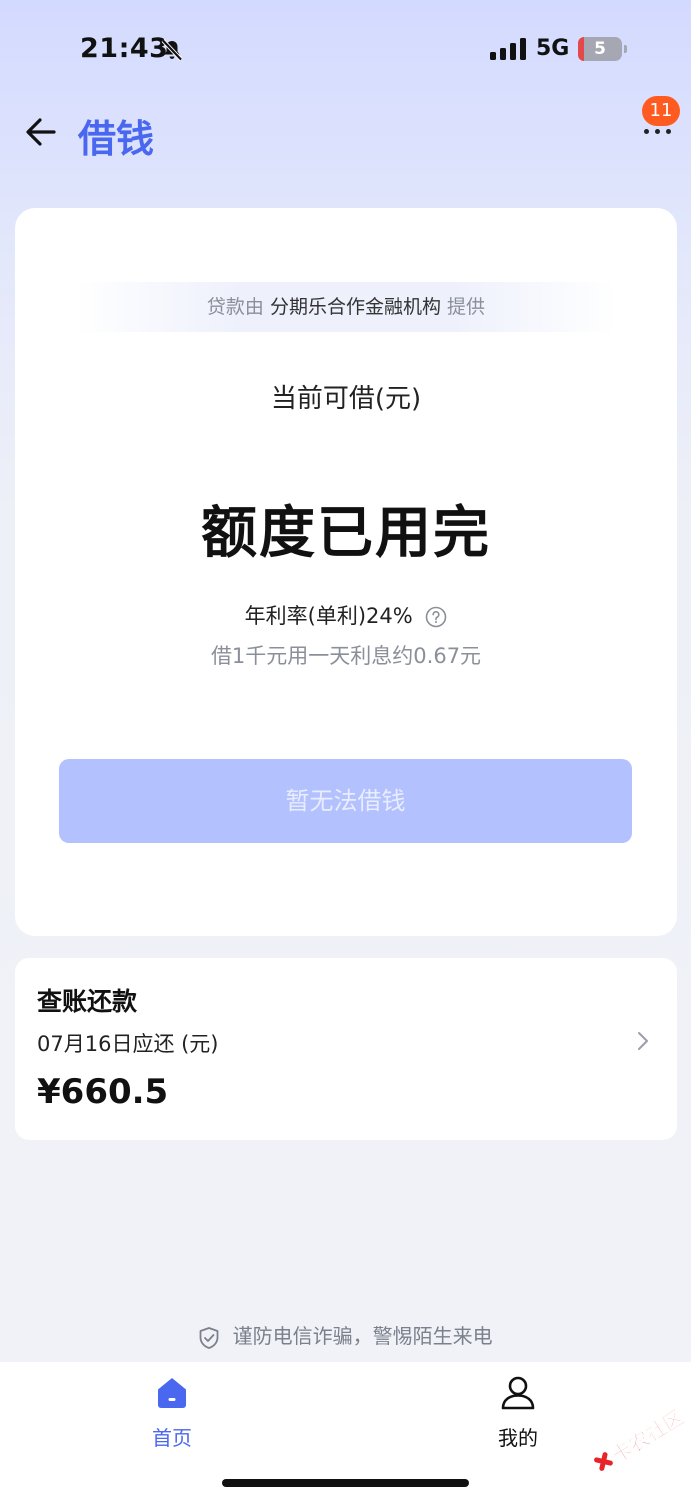 This screenshot has width=691, height=1500. I want to click on home-indicator, so click(345, 1483).